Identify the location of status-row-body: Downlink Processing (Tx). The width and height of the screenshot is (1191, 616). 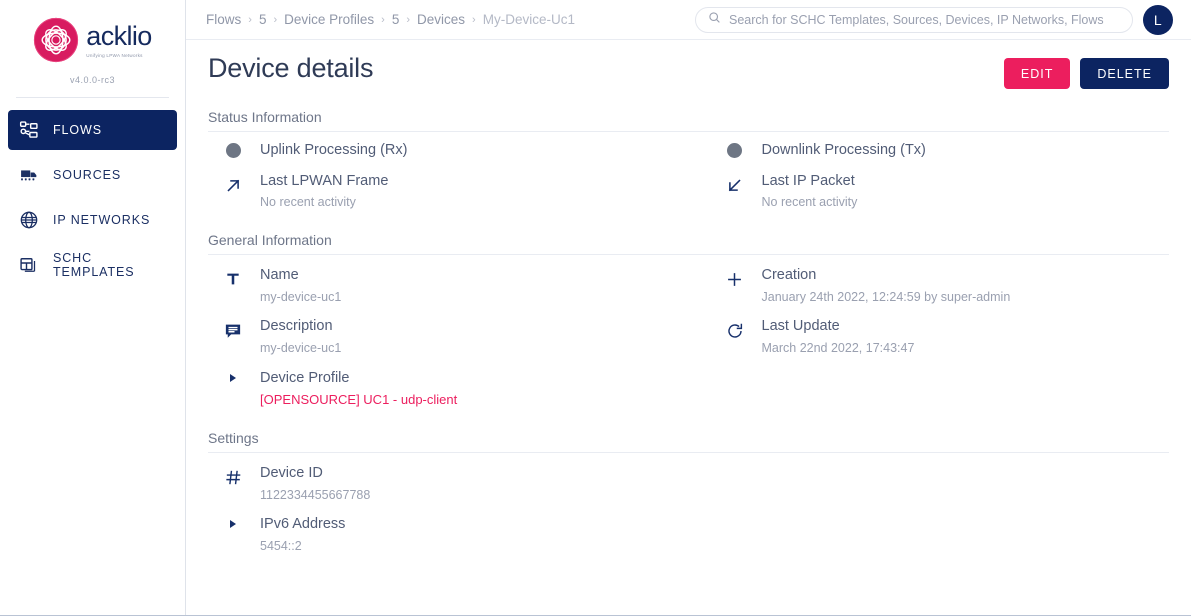
(844, 151).